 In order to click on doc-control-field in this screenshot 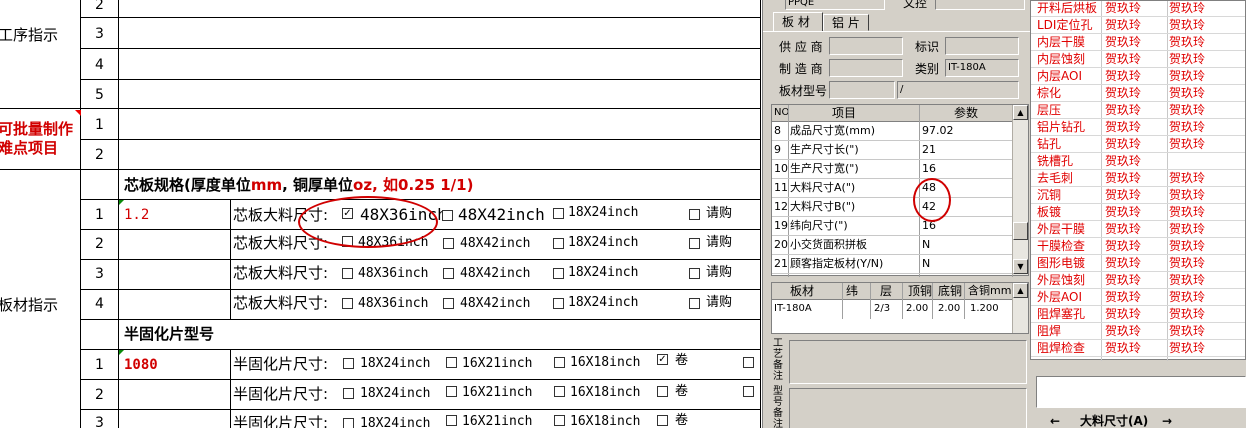, I will do `click(980, 5)`.